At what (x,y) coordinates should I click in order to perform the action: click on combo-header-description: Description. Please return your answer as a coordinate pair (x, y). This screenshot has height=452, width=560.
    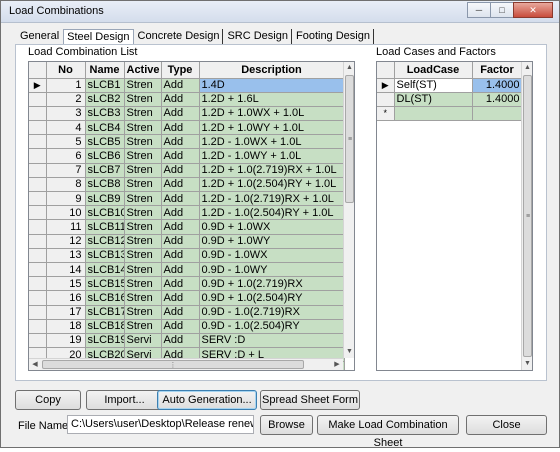
    Looking at the image, I should click on (272, 70).